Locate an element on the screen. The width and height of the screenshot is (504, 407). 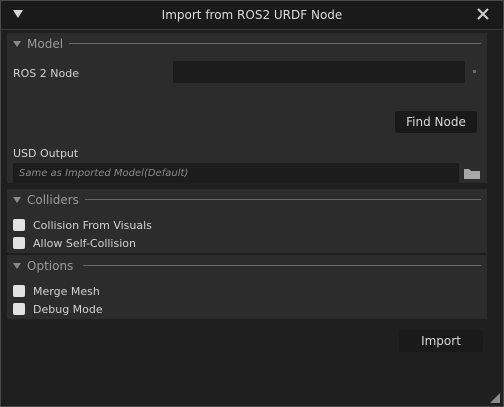
resize-grip-icon is located at coordinates (495, 398).